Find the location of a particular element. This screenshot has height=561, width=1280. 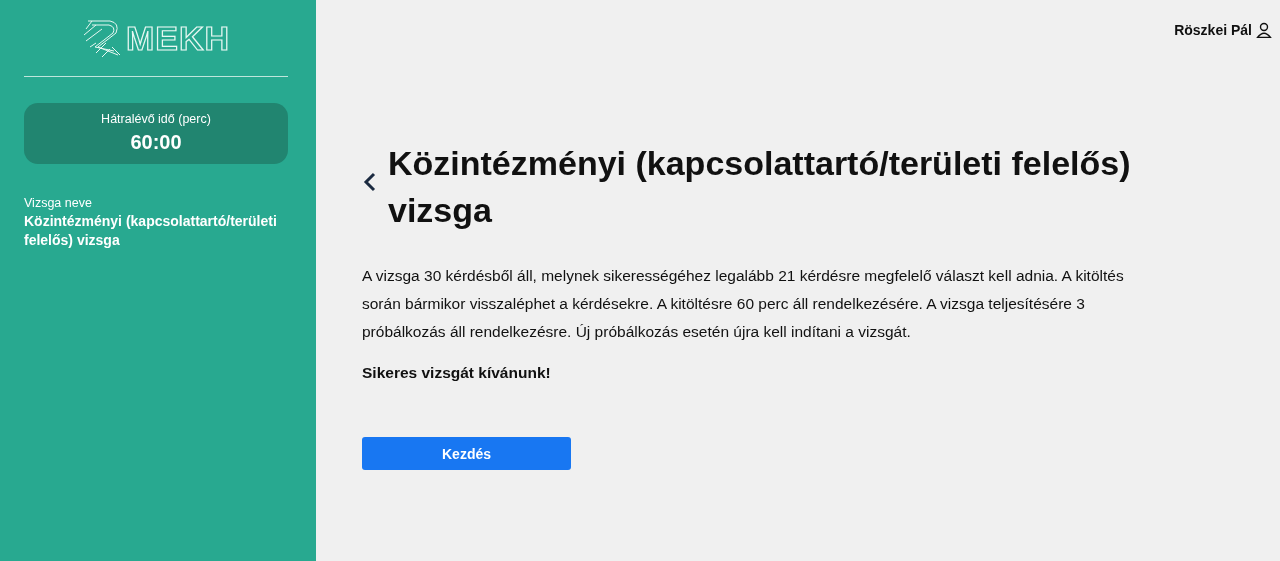

back-icon is located at coordinates (370, 182).